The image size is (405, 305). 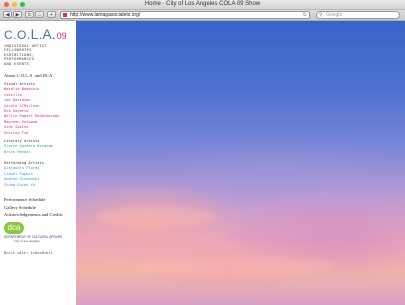 I want to click on logo-la: L.A., so click(x=43, y=34).